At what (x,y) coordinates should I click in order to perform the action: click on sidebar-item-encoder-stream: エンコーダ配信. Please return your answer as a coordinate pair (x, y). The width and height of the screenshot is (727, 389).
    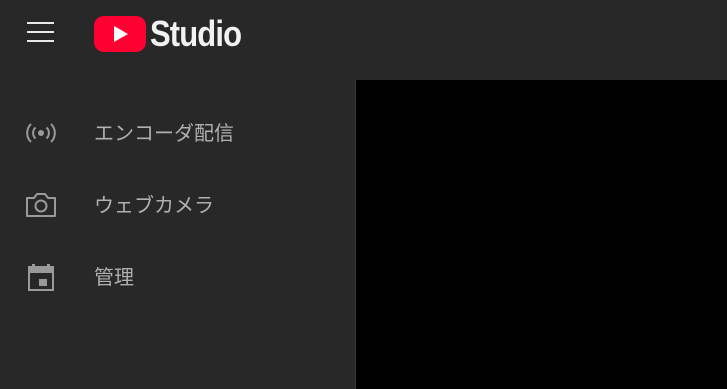
    Looking at the image, I should click on (177, 133).